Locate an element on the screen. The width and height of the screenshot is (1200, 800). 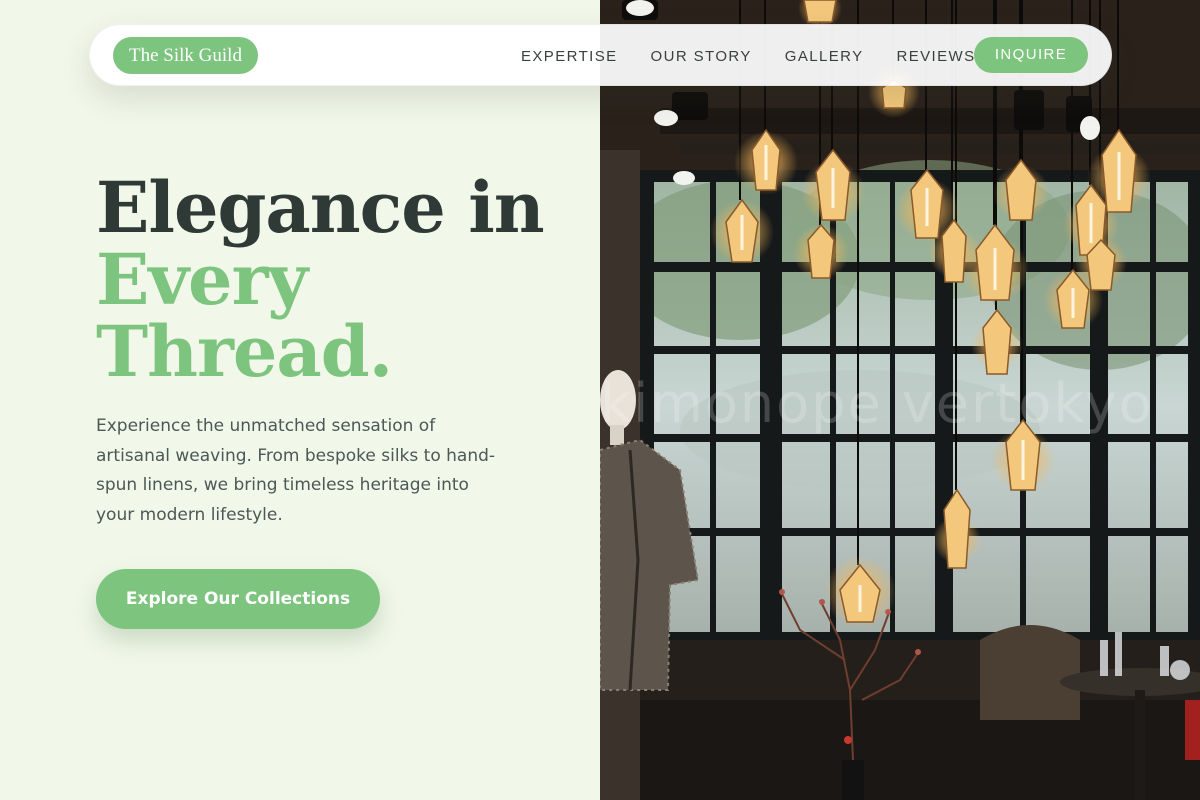
photo-watermark: kimonope vertokyo is located at coordinates (877, 403).